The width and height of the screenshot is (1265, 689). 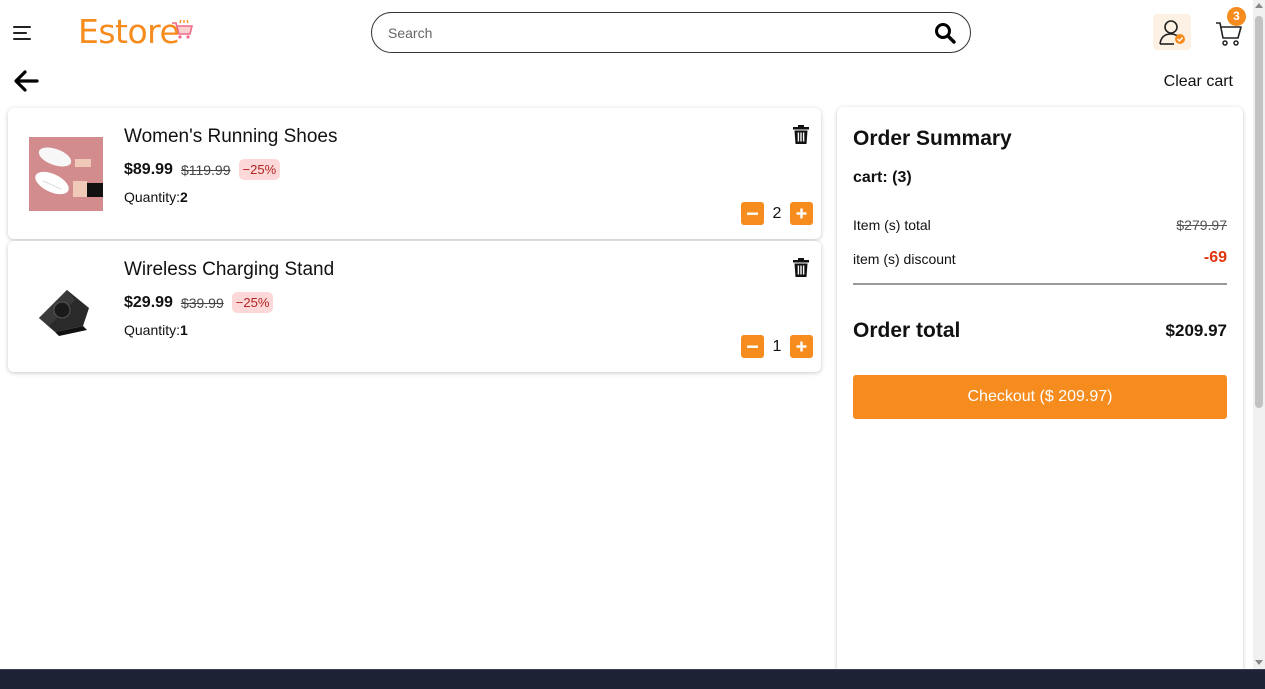 What do you see at coordinates (148, 169) in the screenshot?
I see `item-price: $89.99` at bounding box center [148, 169].